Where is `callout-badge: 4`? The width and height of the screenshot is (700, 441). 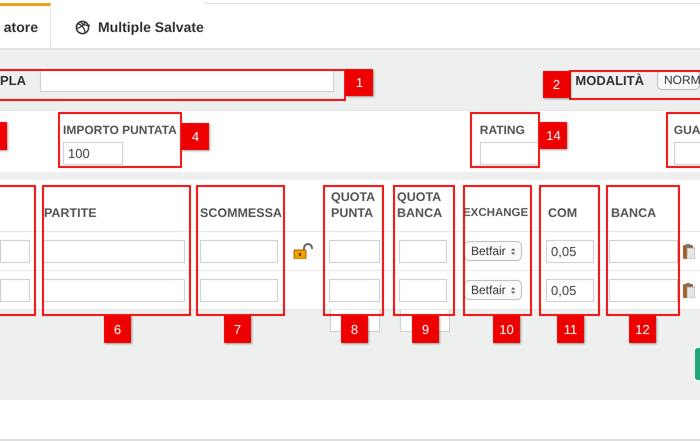 callout-badge: 4 is located at coordinates (195, 136).